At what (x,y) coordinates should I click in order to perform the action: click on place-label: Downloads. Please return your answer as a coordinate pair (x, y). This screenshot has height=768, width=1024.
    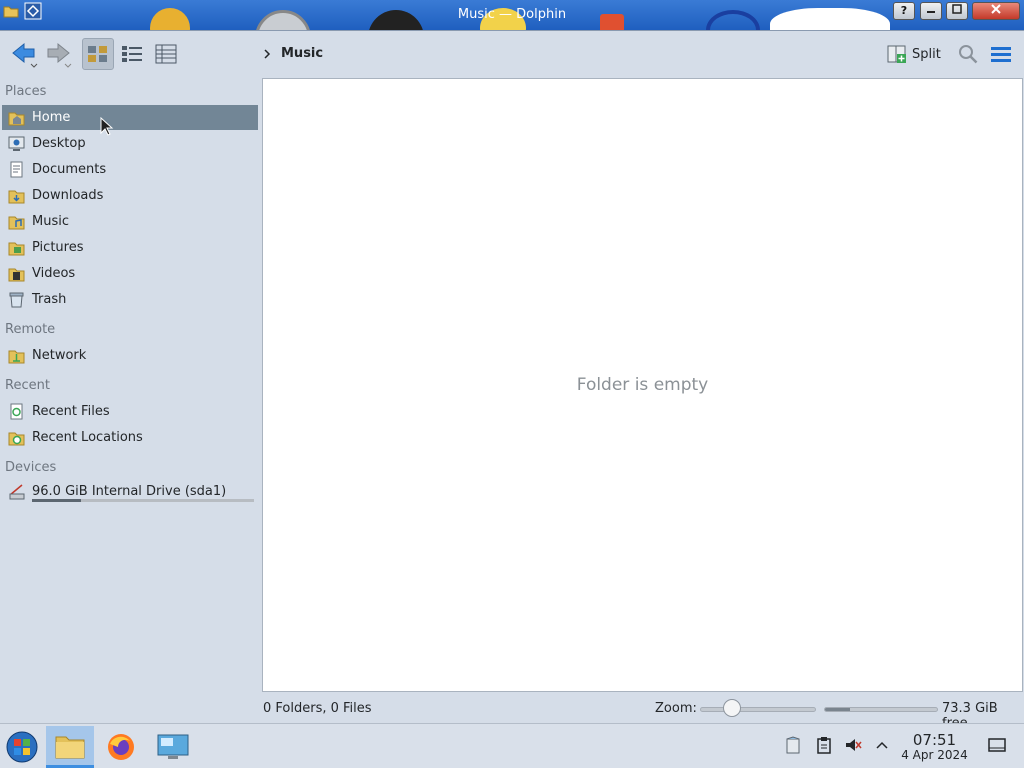
    Looking at the image, I should click on (68, 195).